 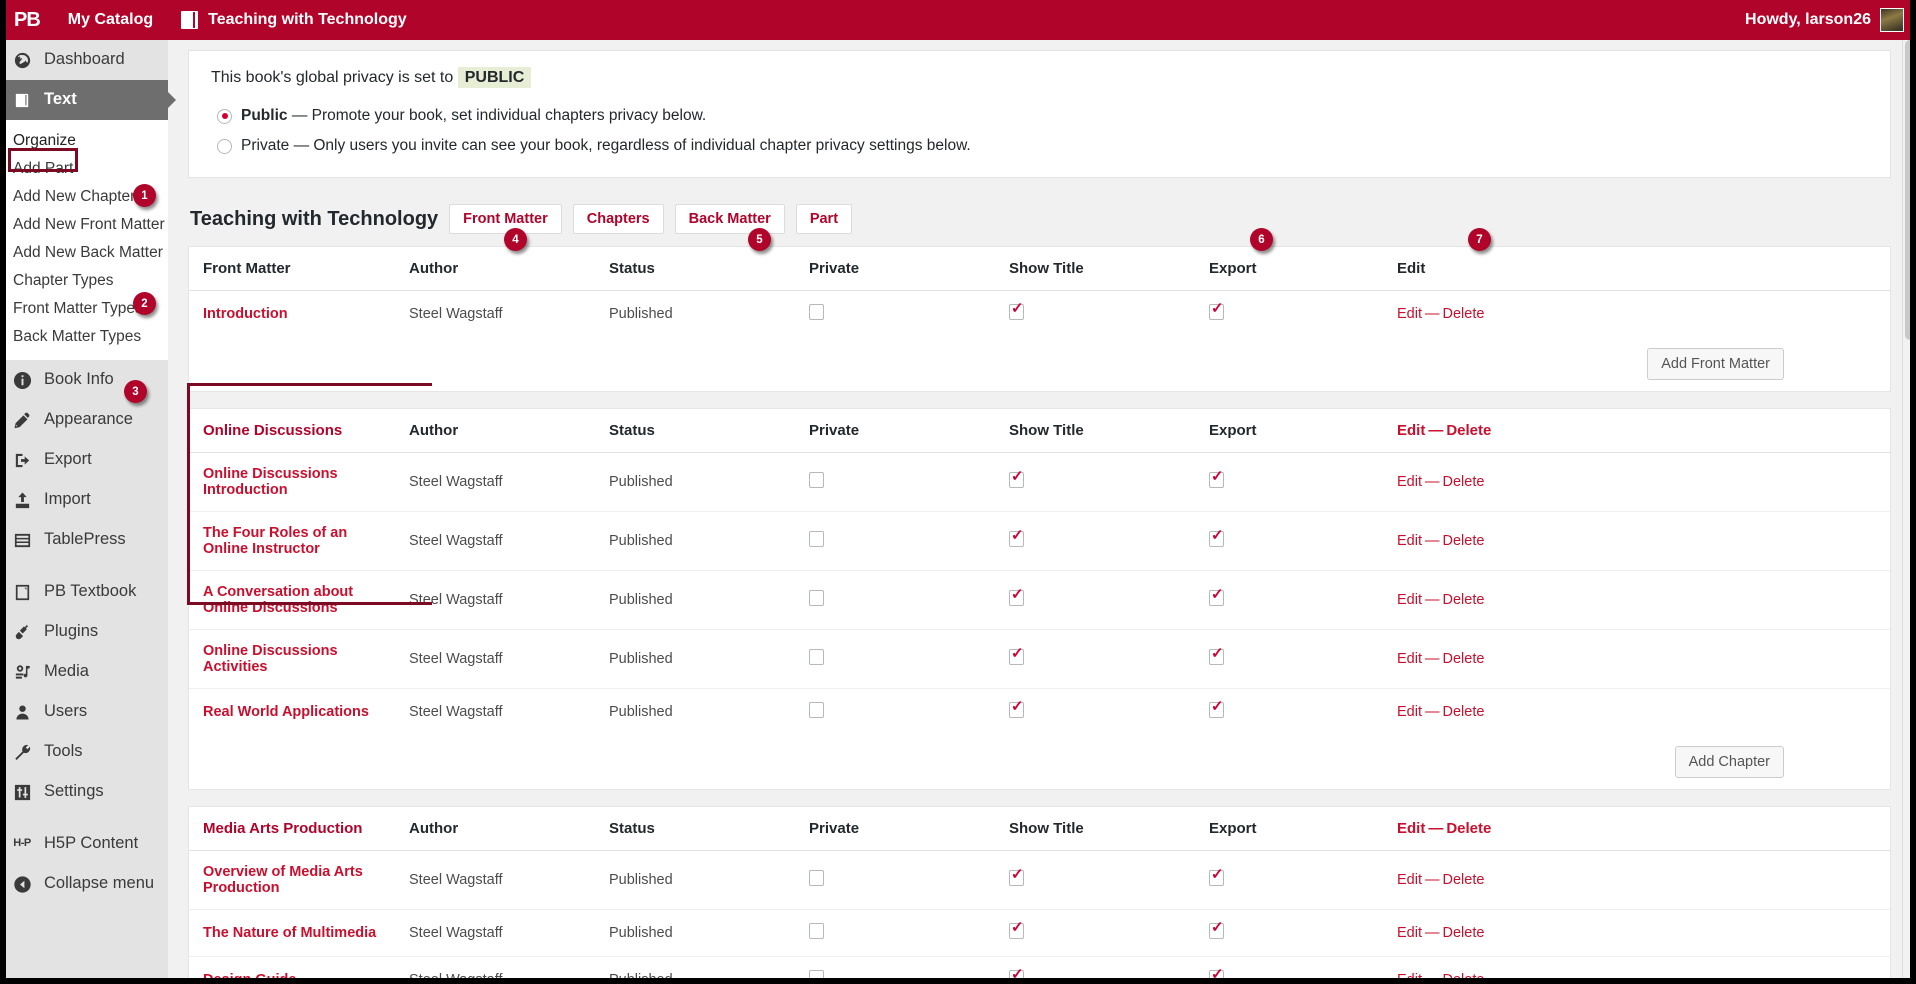 What do you see at coordinates (84, 592) in the screenshot?
I see `sidebar-item-pb-textbook: PB Textbook` at bounding box center [84, 592].